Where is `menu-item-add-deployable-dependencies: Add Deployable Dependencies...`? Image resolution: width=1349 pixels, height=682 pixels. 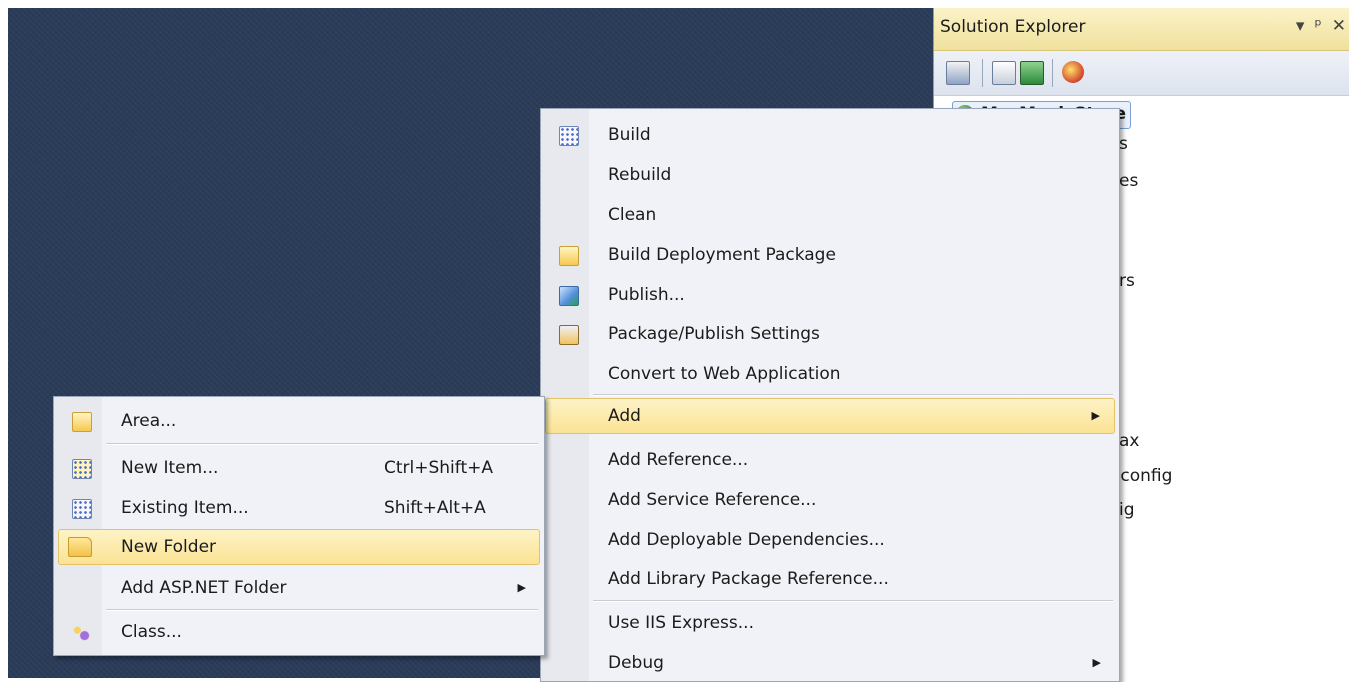
menu-item-add-deployable-dependencies: Add Deployable Dependencies... is located at coordinates (830, 540).